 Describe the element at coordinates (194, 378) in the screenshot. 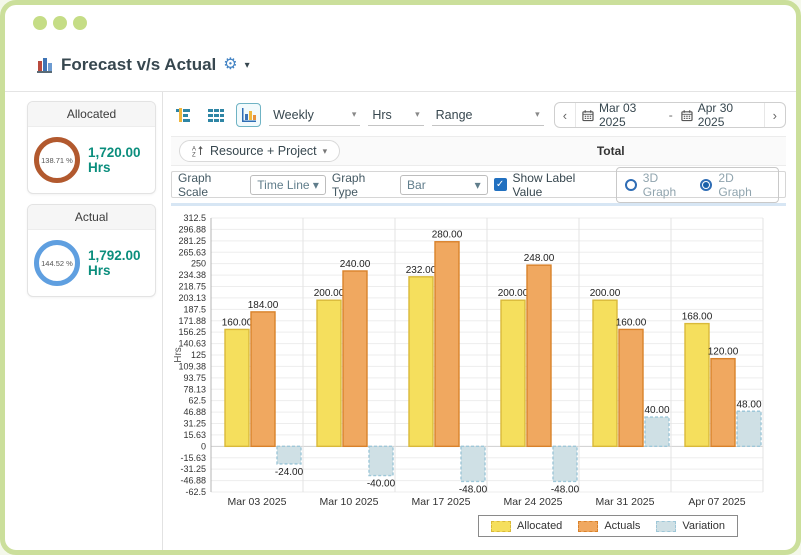

I see `y-tick-label: 93.75` at that location.